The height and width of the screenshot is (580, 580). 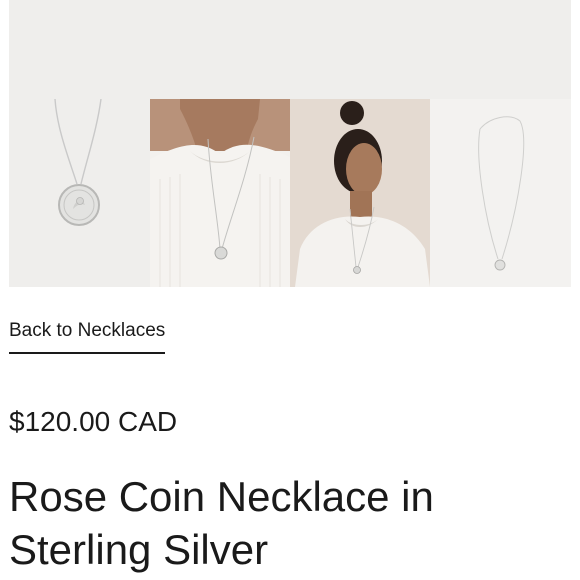 I want to click on model-closeup-icon, so click(x=220, y=193).